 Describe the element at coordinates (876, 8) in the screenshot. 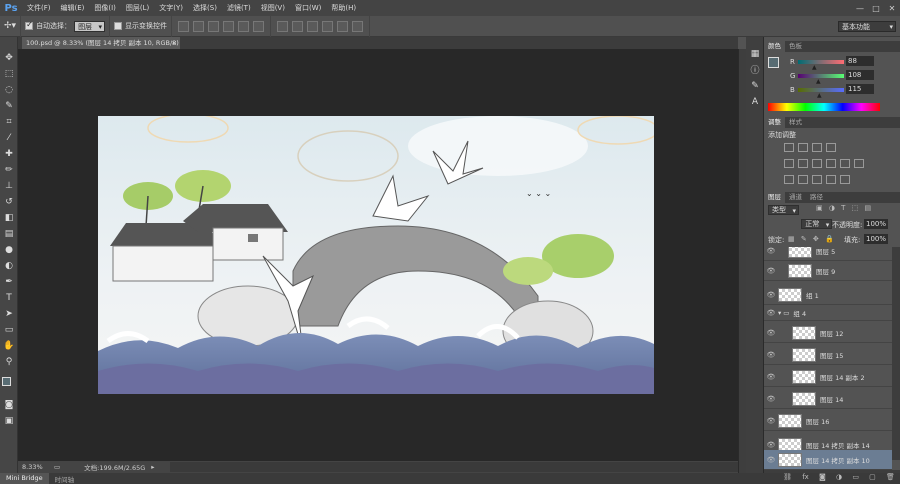

I see `maximize-button: □` at that location.